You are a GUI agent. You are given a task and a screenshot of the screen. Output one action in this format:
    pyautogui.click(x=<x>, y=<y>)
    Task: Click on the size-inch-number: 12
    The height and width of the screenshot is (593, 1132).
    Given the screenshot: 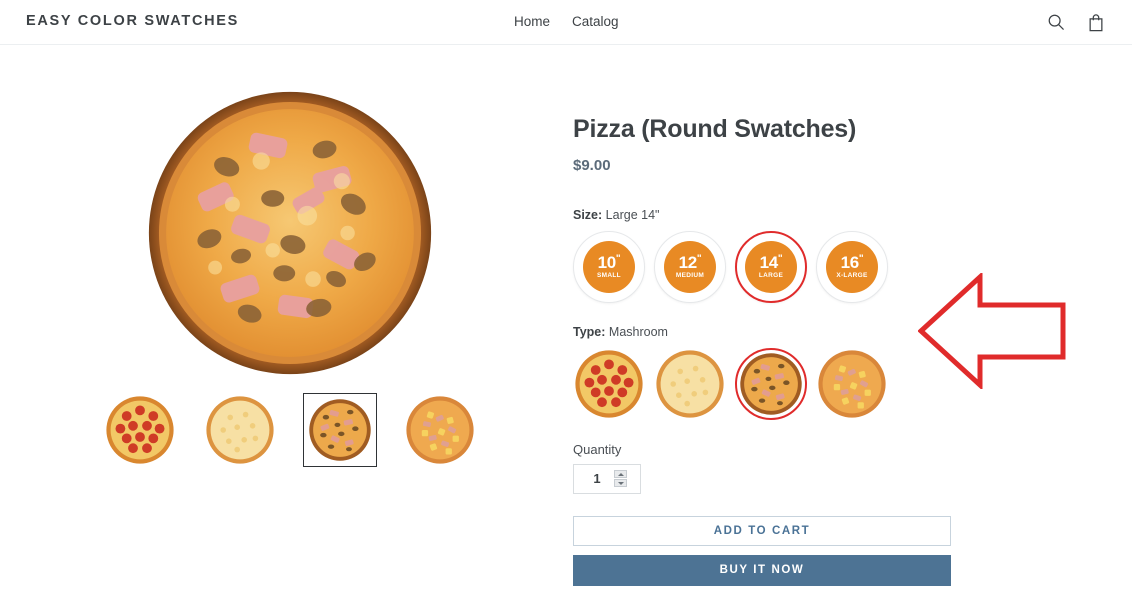 What is the action you would take?
    pyautogui.click(x=688, y=262)
    